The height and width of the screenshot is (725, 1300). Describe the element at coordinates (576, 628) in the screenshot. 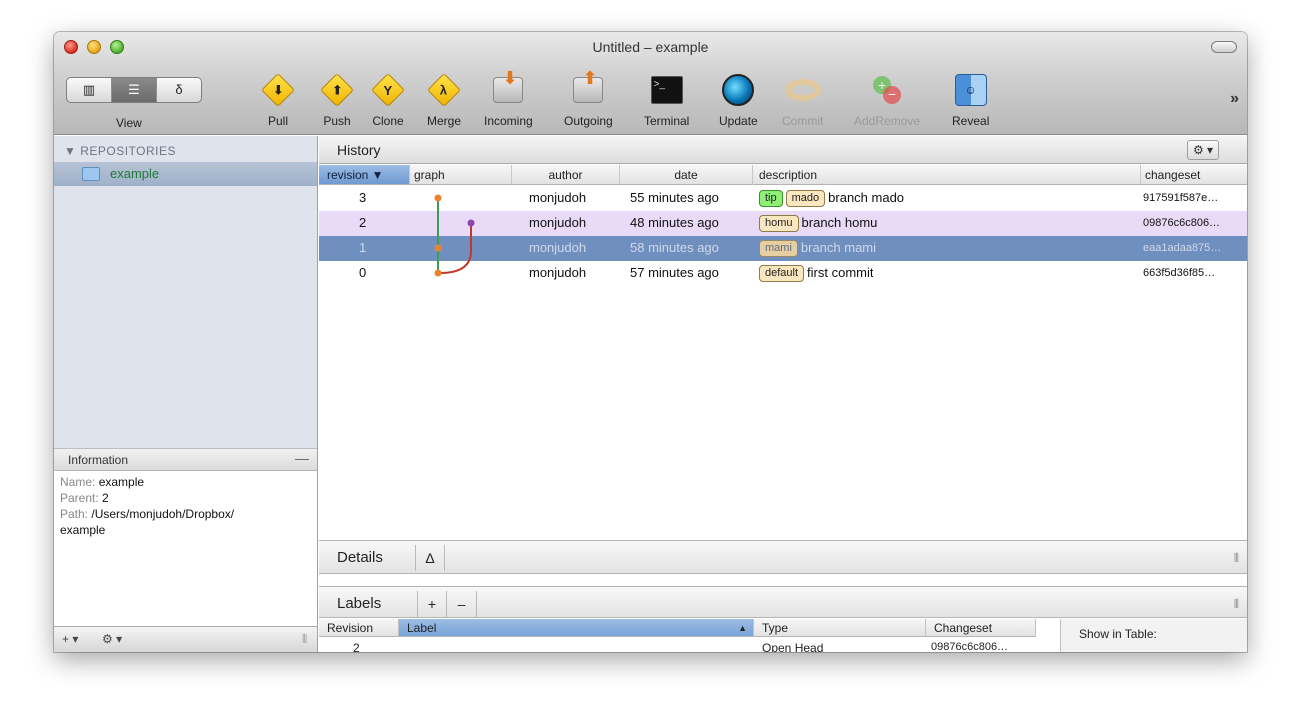

I see `labels-column-label: Label ▲` at that location.